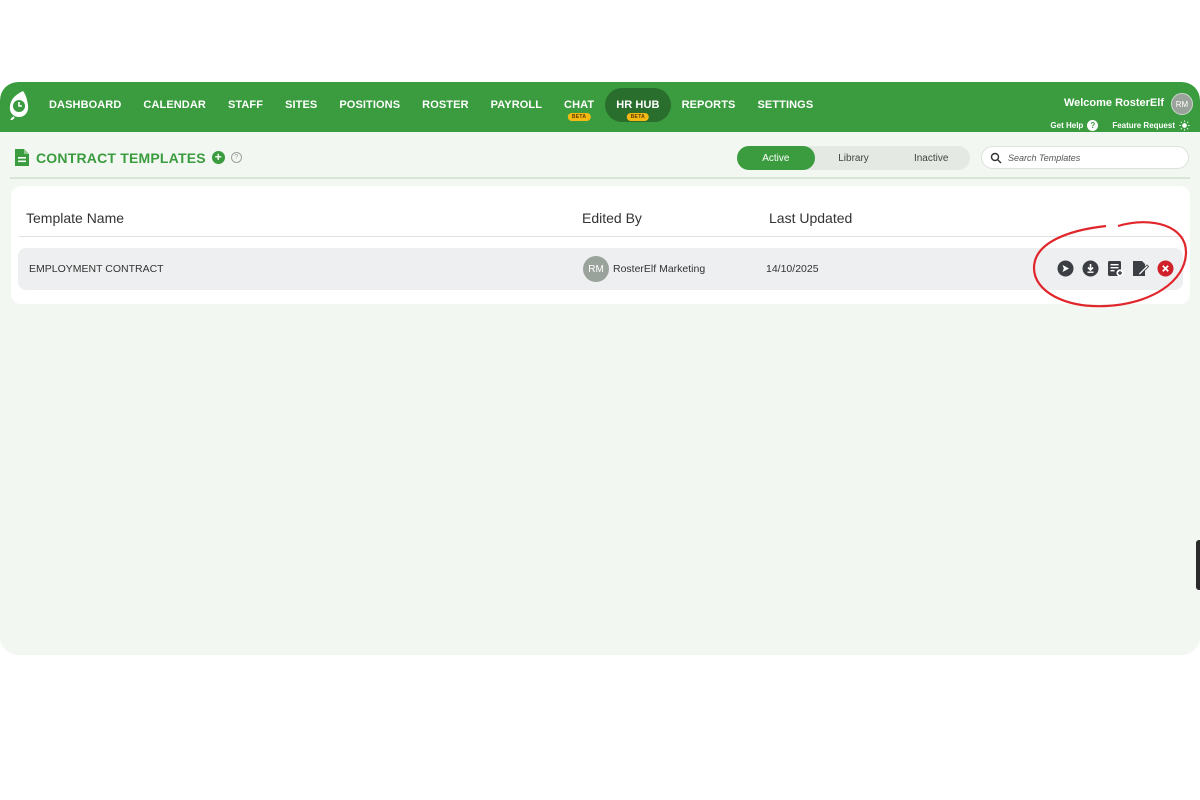  I want to click on search-box, so click(1085, 157).